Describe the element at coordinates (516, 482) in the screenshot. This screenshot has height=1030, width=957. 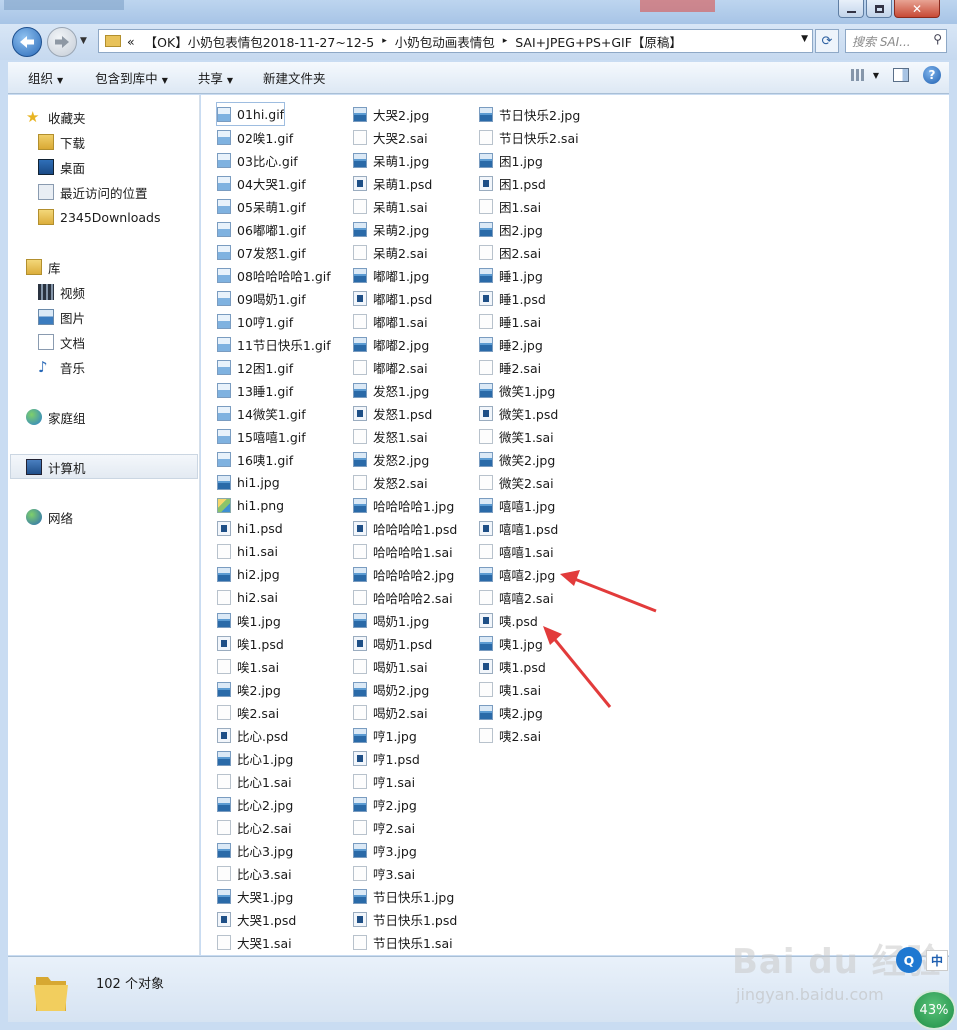
I see `file-item: 微笑2.sai` at that location.